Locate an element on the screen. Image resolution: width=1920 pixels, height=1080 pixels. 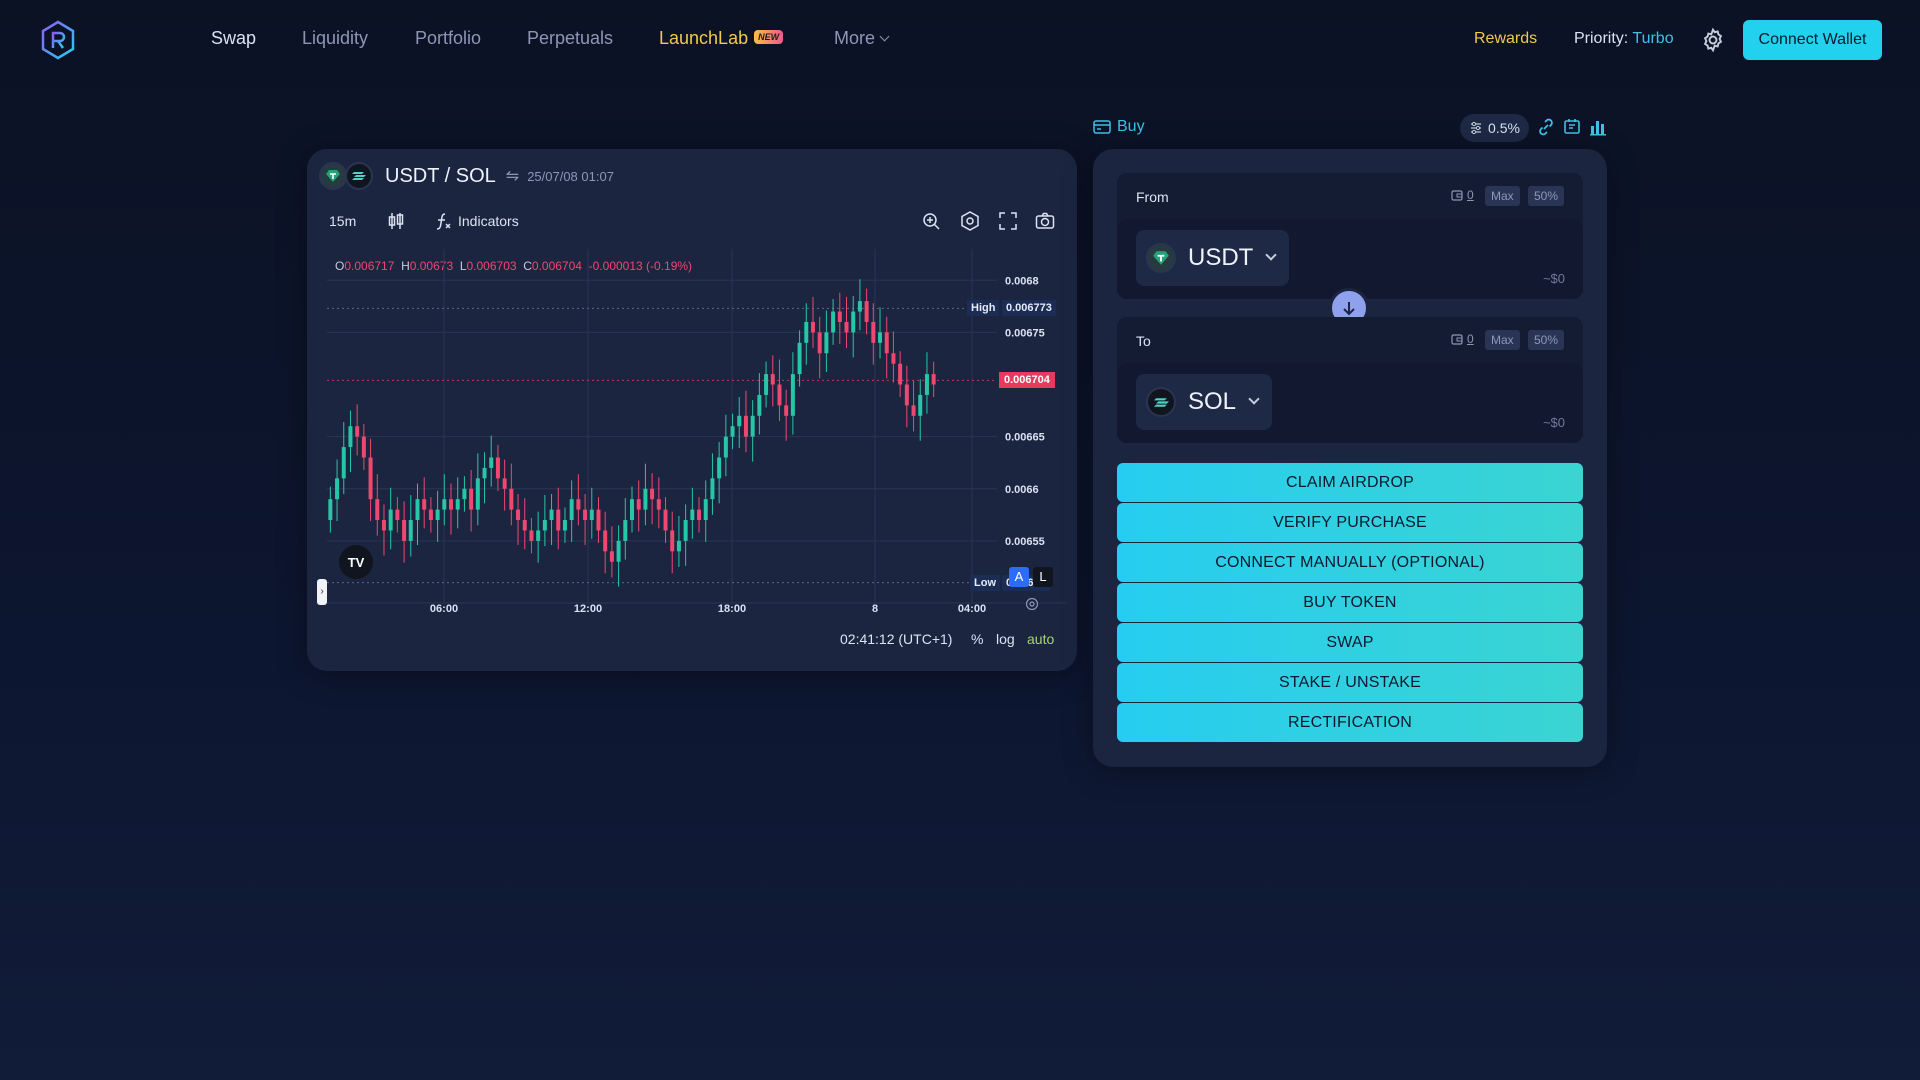
connect-wallet-button: Connect Wallet is located at coordinates (1812, 40).